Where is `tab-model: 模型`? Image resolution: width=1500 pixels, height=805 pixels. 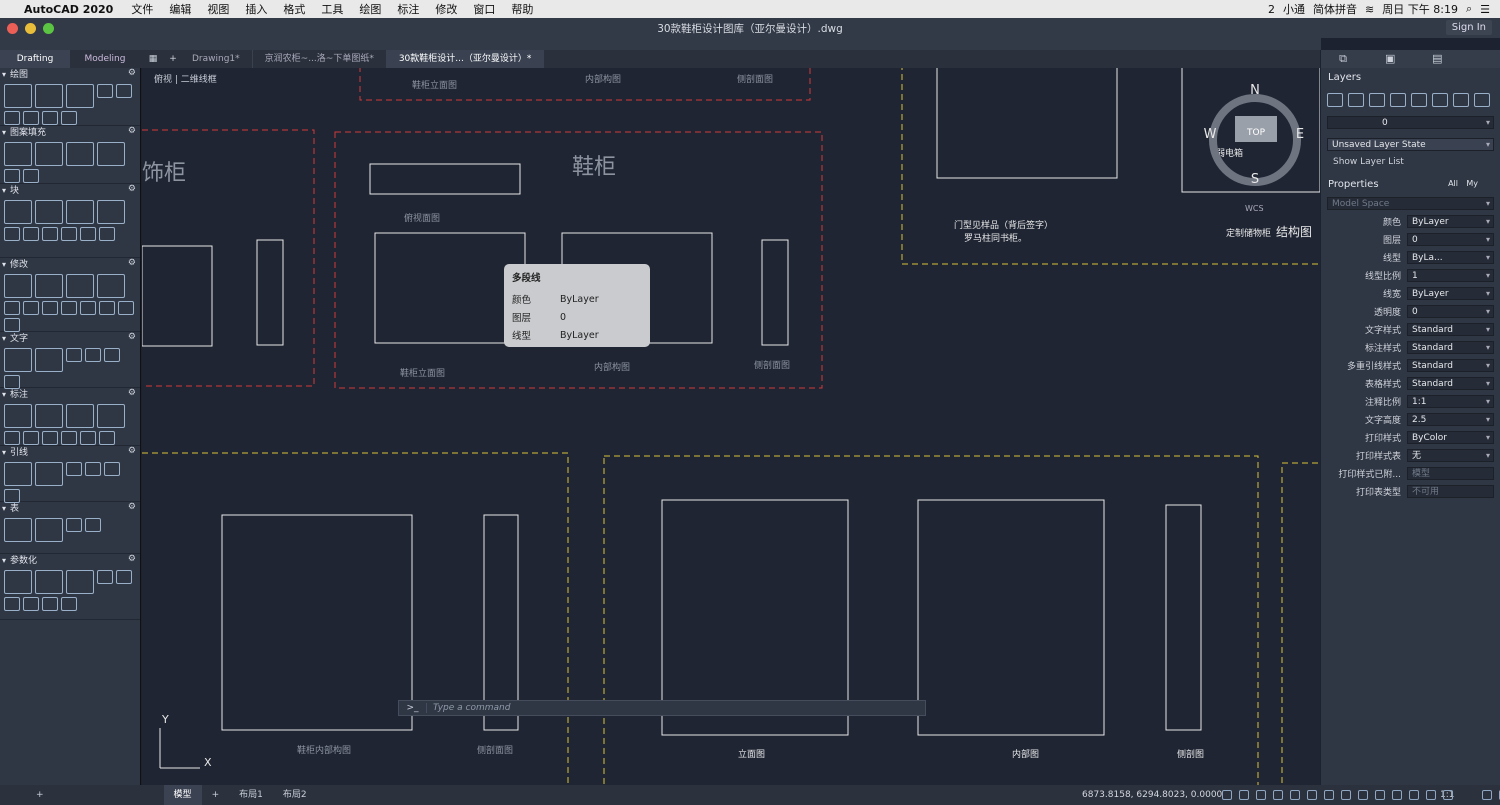 tab-model: 模型 is located at coordinates (182, 795).